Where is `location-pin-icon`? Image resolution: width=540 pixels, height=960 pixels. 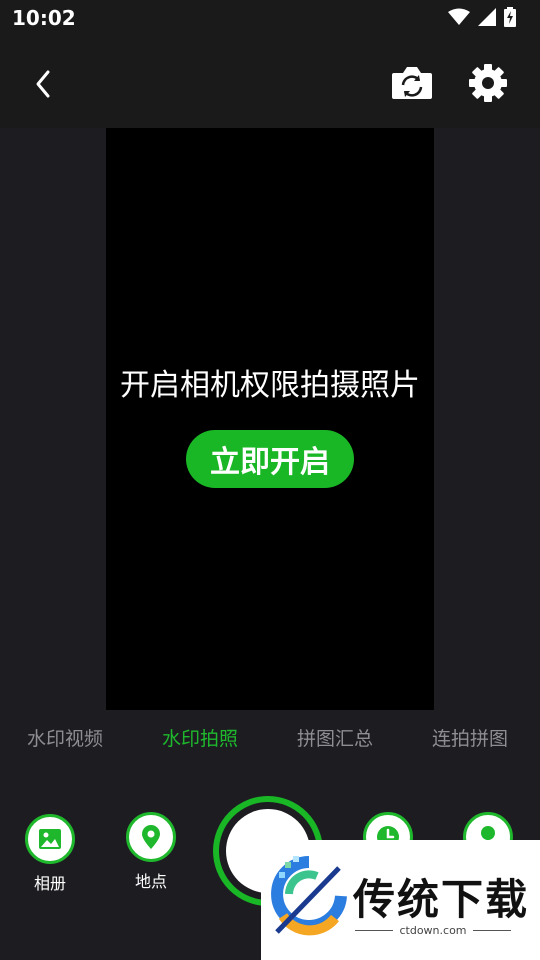
location-pin-icon is located at coordinates (151, 837).